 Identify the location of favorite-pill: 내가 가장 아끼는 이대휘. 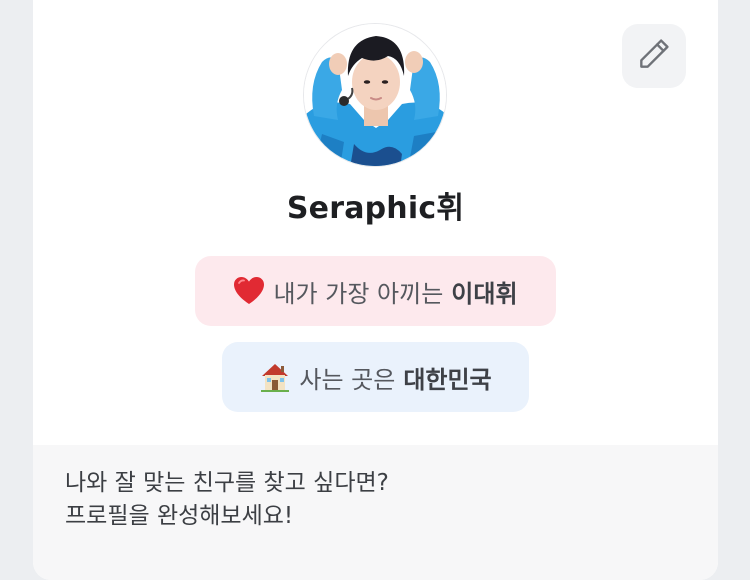
(375, 291).